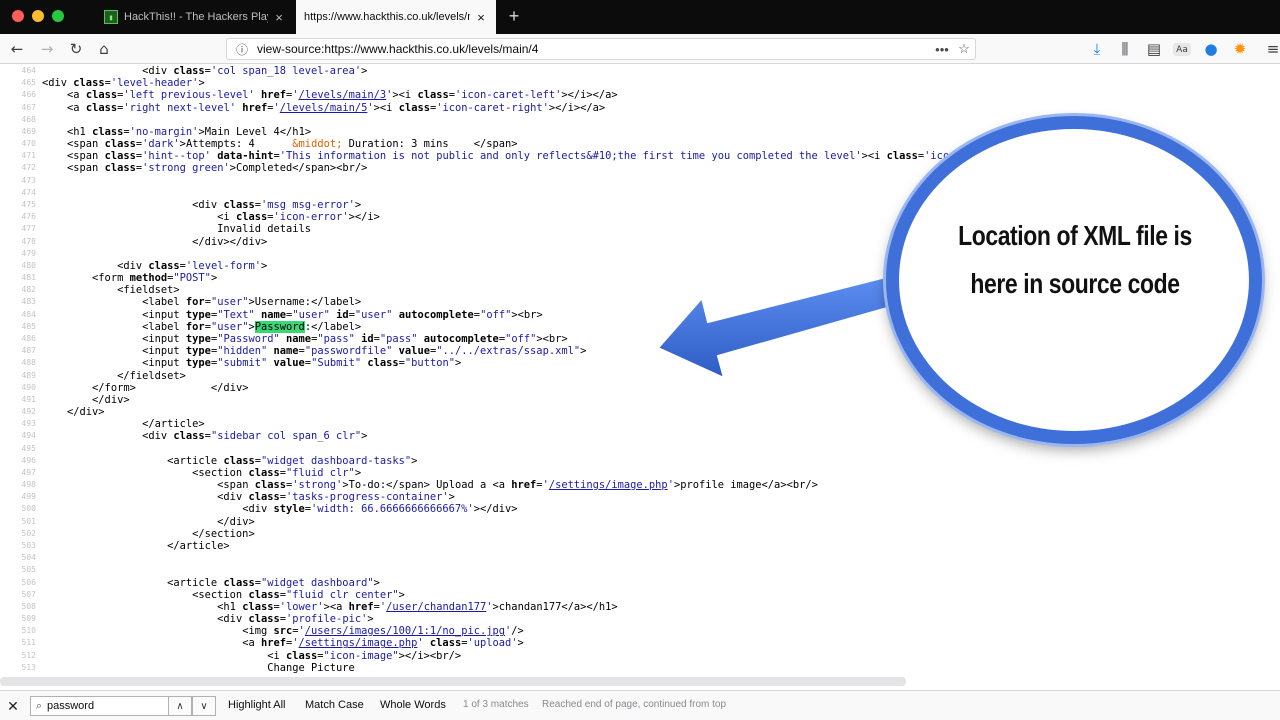 This screenshot has width=1280, height=720. I want to click on find-previous-button: ∧, so click(180, 706).